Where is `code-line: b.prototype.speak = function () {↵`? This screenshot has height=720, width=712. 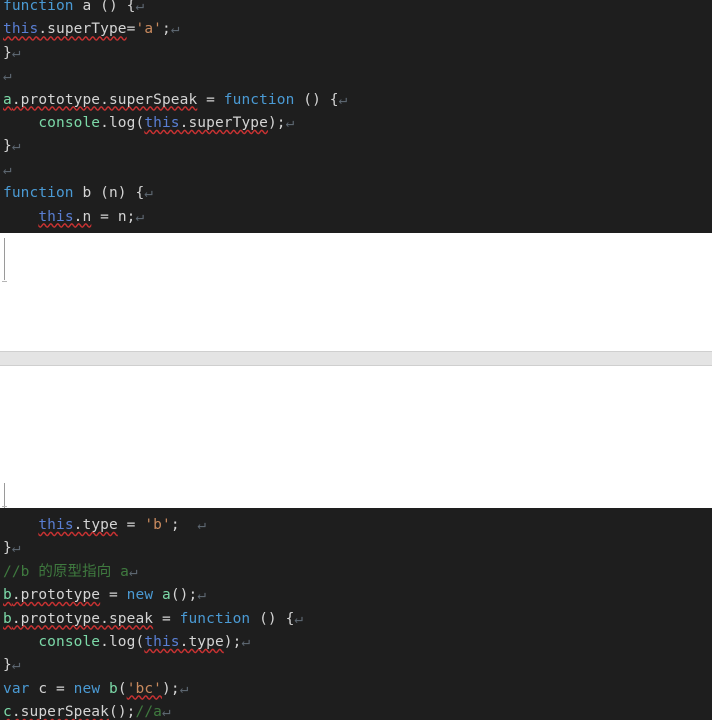
code-line: b.prototype.speak = function () {↵ is located at coordinates (356, 619).